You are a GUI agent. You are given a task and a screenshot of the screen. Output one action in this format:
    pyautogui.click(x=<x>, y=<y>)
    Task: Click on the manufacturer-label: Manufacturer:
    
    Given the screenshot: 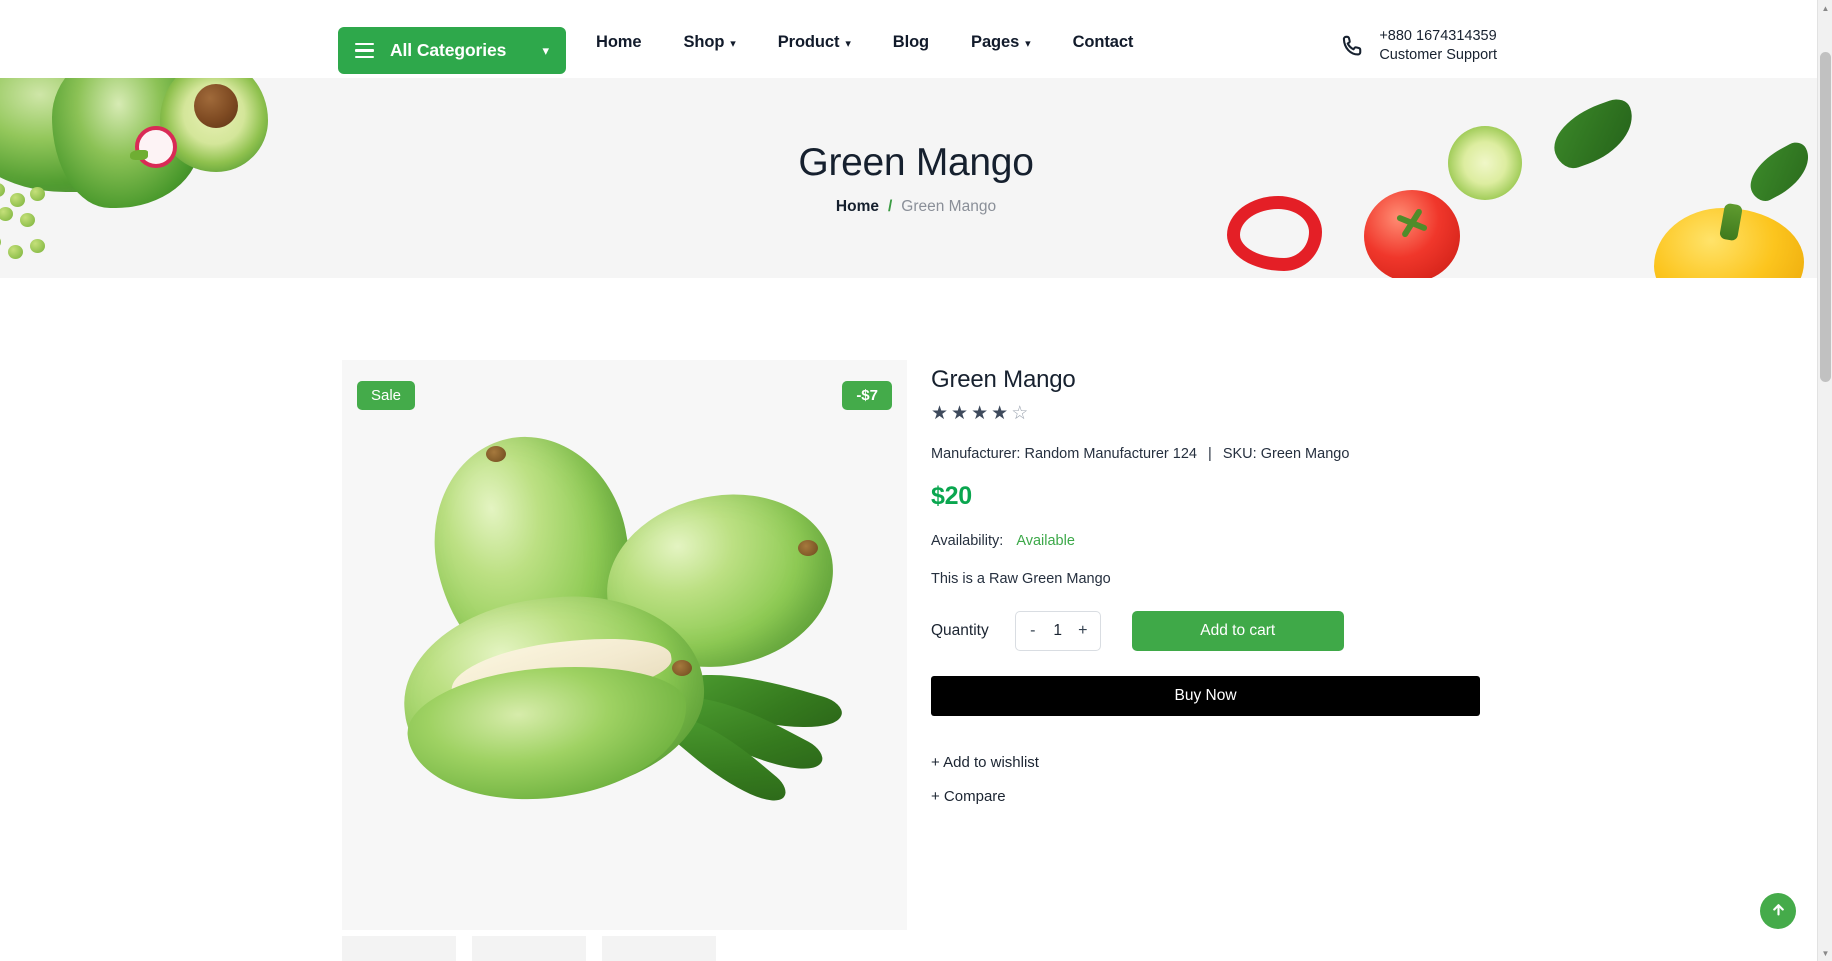 What is the action you would take?
    pyautogui.click(x=976, y=454)
    